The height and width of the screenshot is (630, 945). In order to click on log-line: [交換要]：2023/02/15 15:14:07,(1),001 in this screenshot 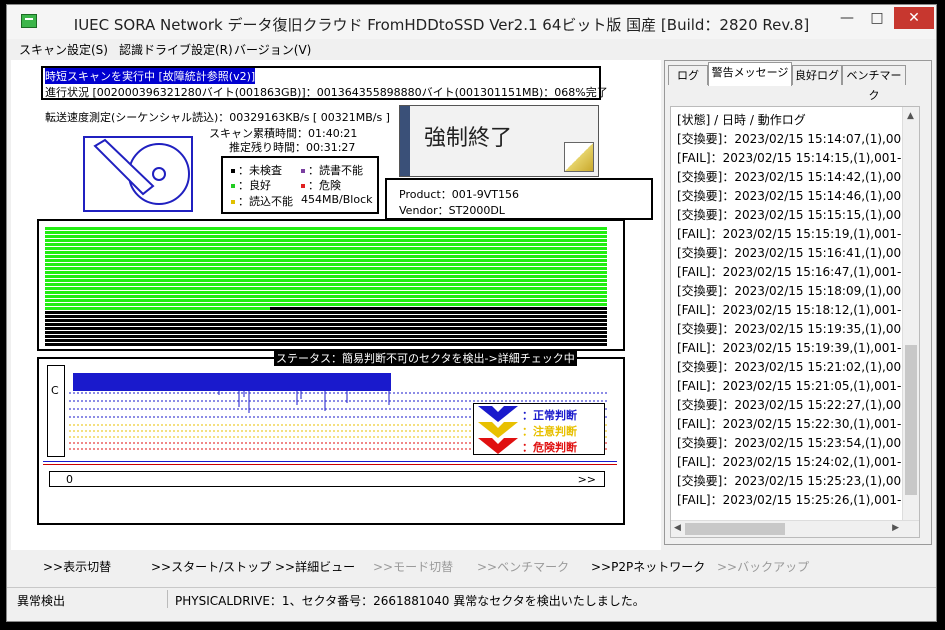, I will do `click(793, 139)`.